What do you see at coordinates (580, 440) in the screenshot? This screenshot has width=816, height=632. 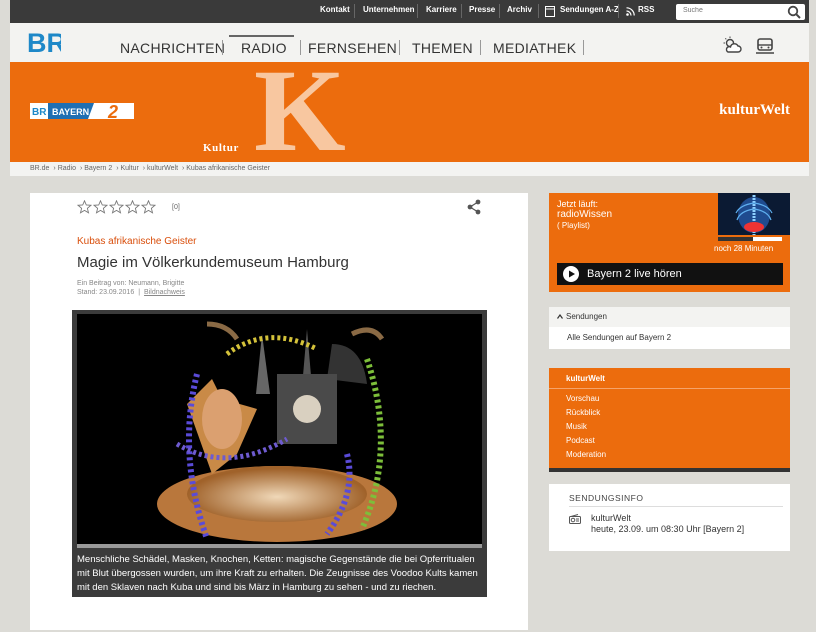 I see `kulturwelt-link-podcast: Podcast` at bounding box center [580, 440].